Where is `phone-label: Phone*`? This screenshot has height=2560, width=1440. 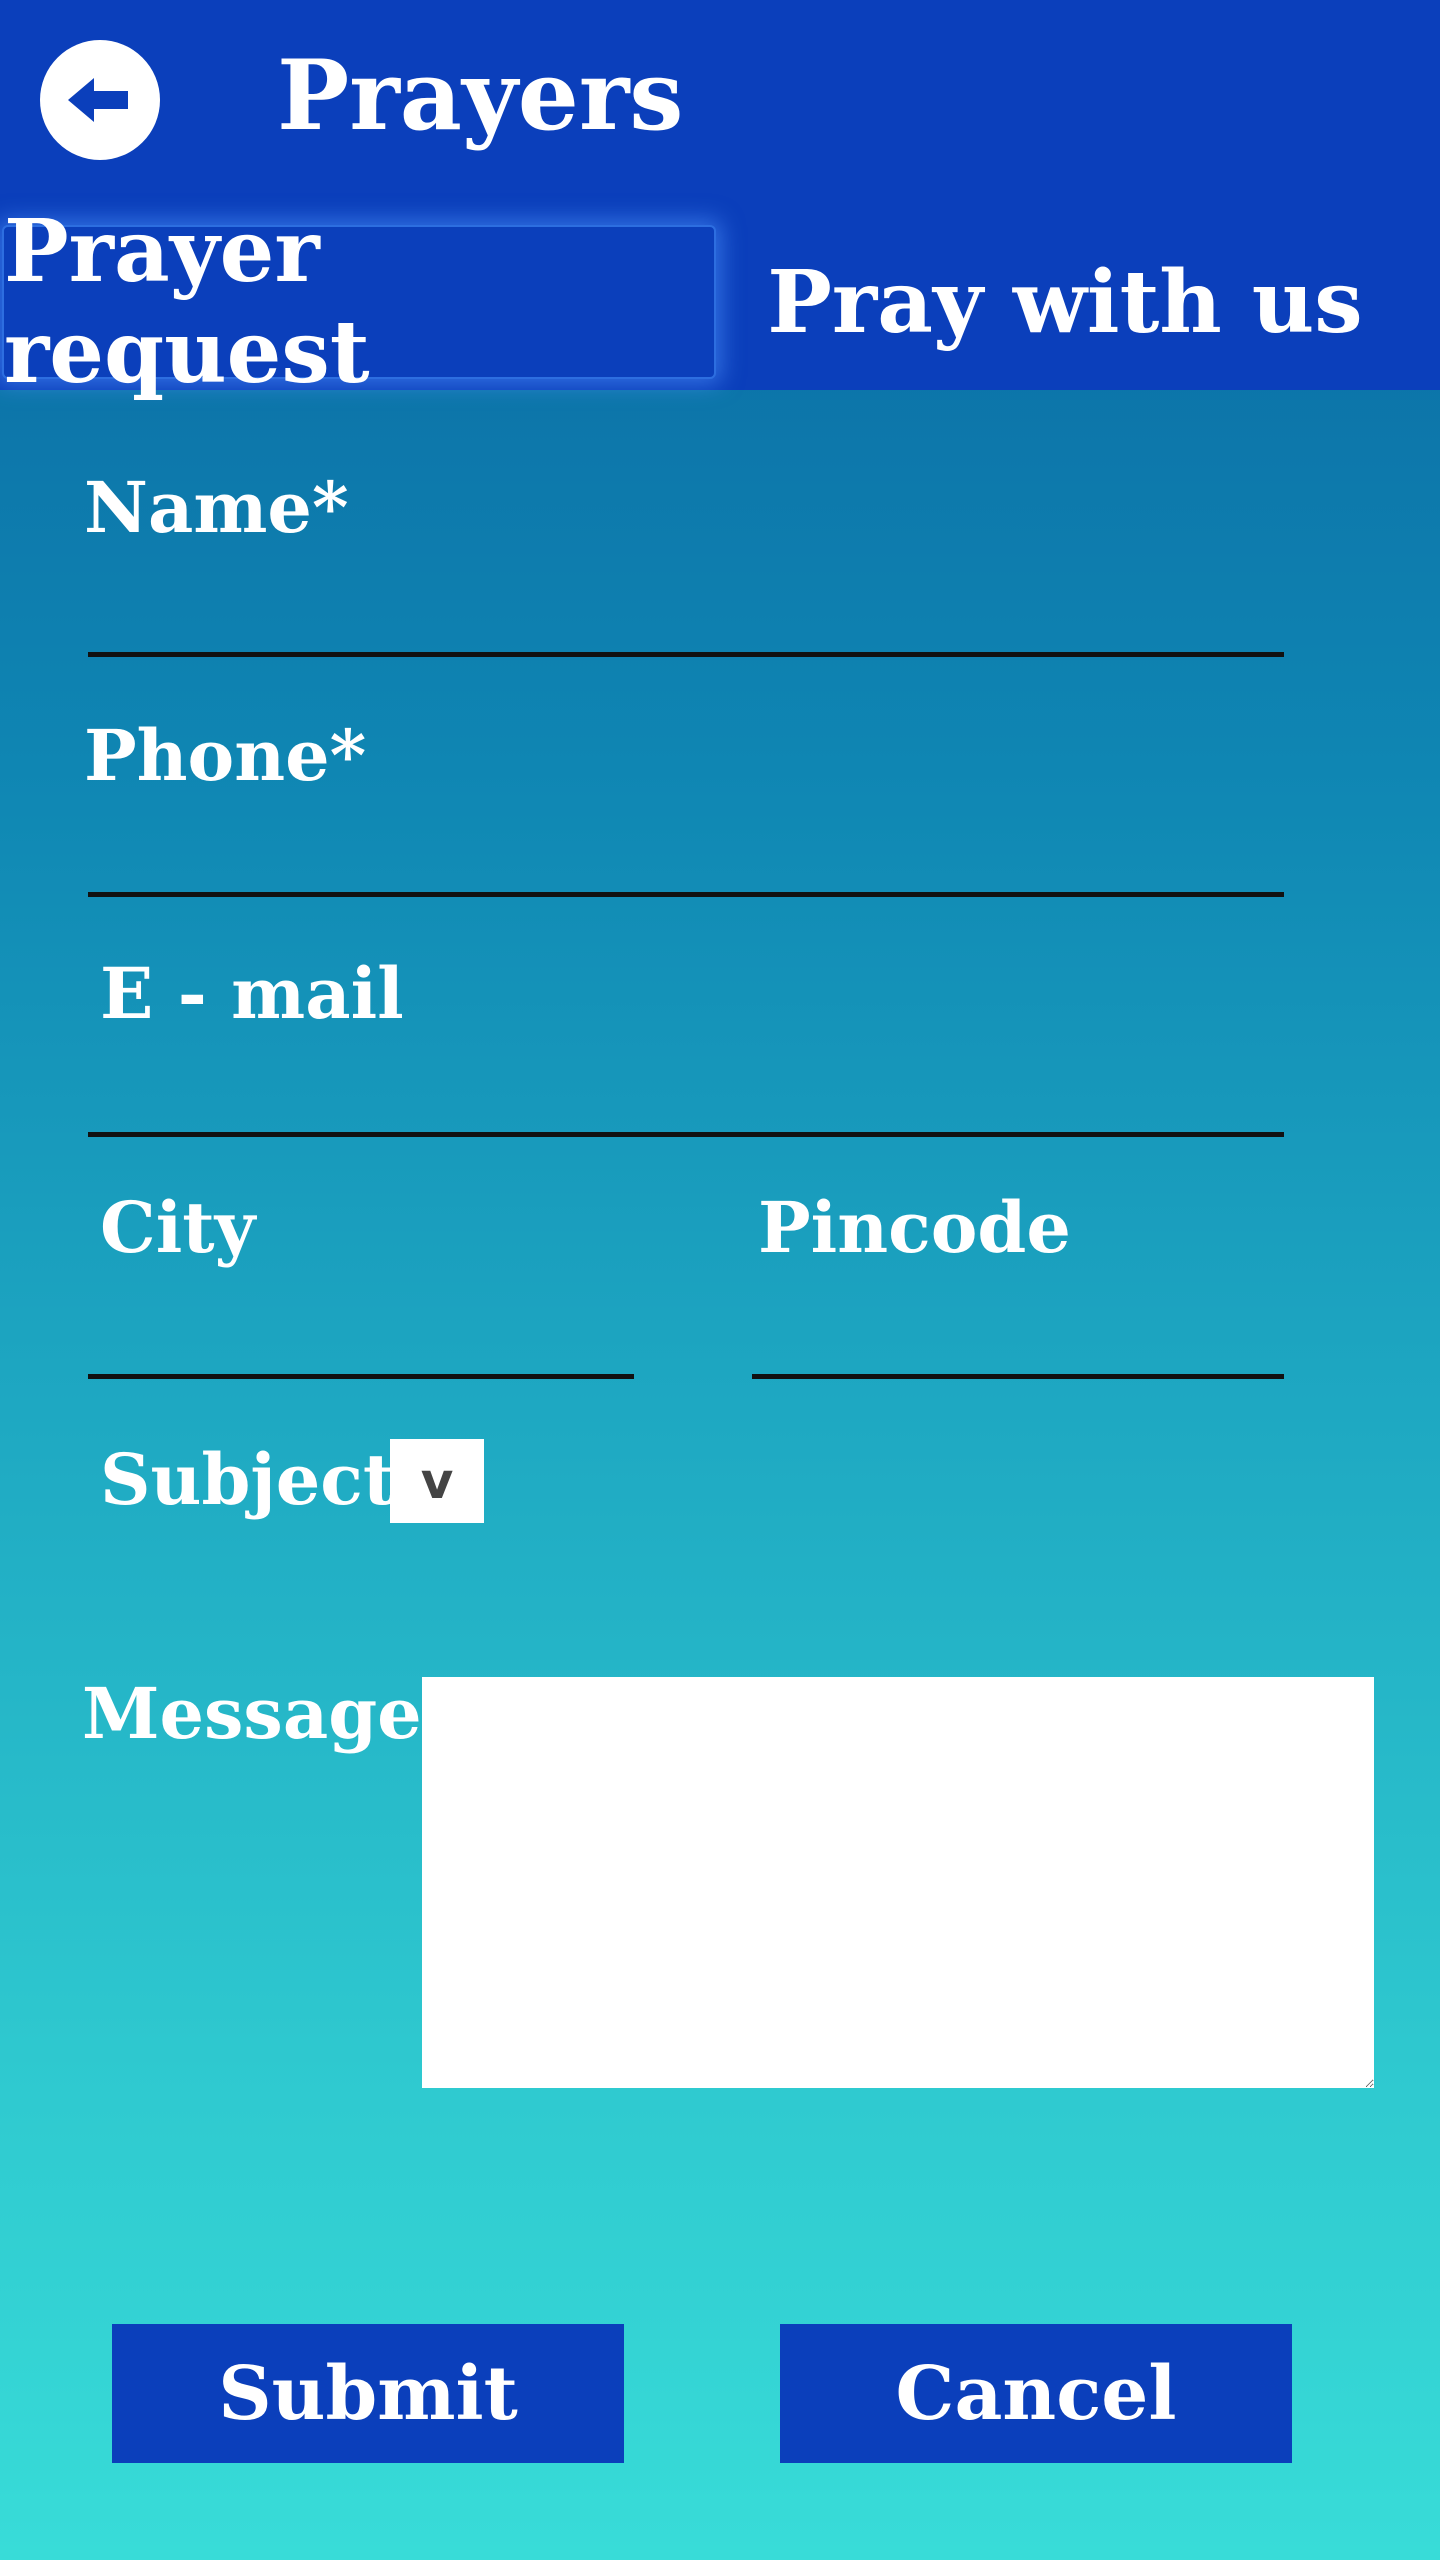
phone-label: Phone* is located at coordinates (225, 755).